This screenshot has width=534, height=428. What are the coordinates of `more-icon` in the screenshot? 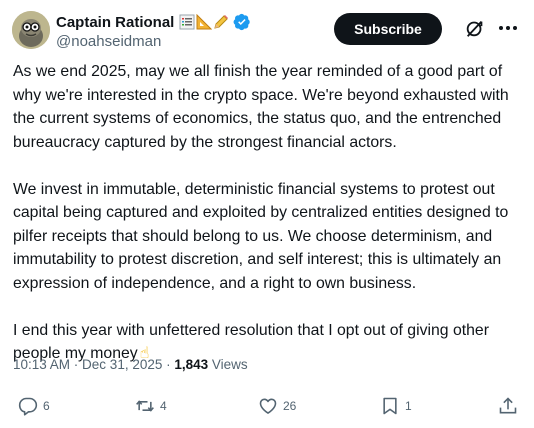 It's located at (508, 28).